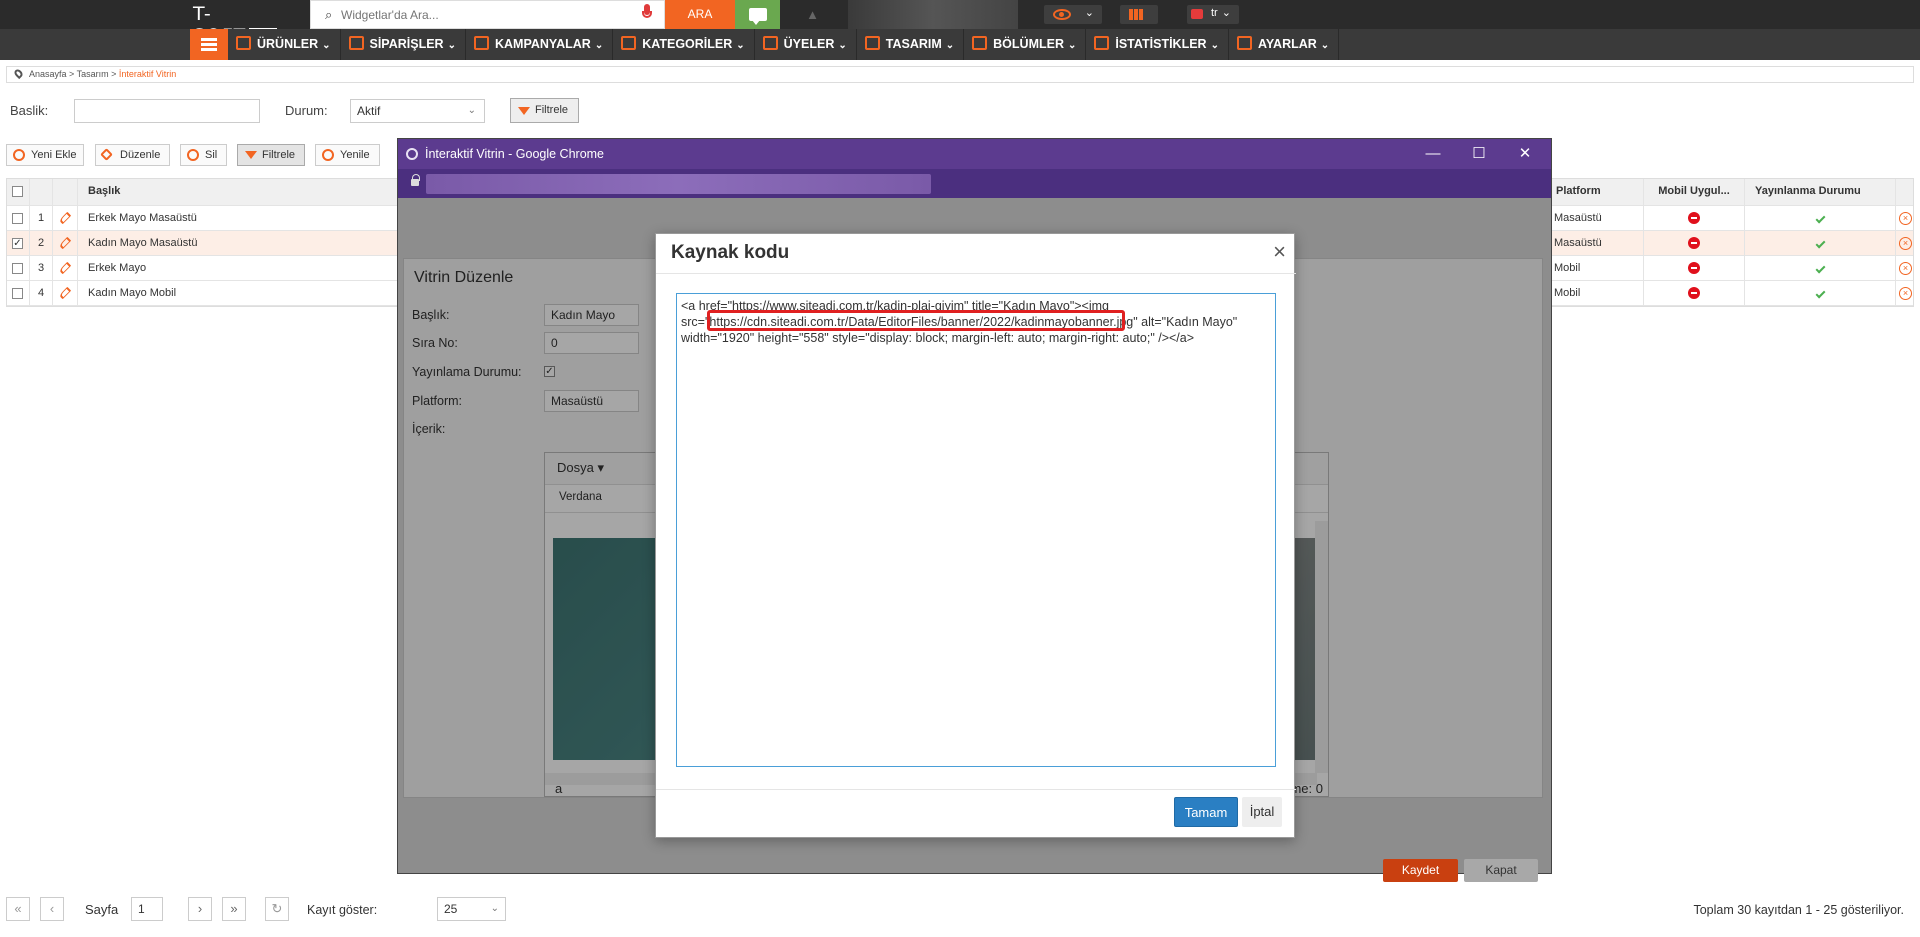  What do you see at coordinates (1479, 154) in the screenshot?
I see `maximize-button: ☐` at bounding box center [1479, 154].